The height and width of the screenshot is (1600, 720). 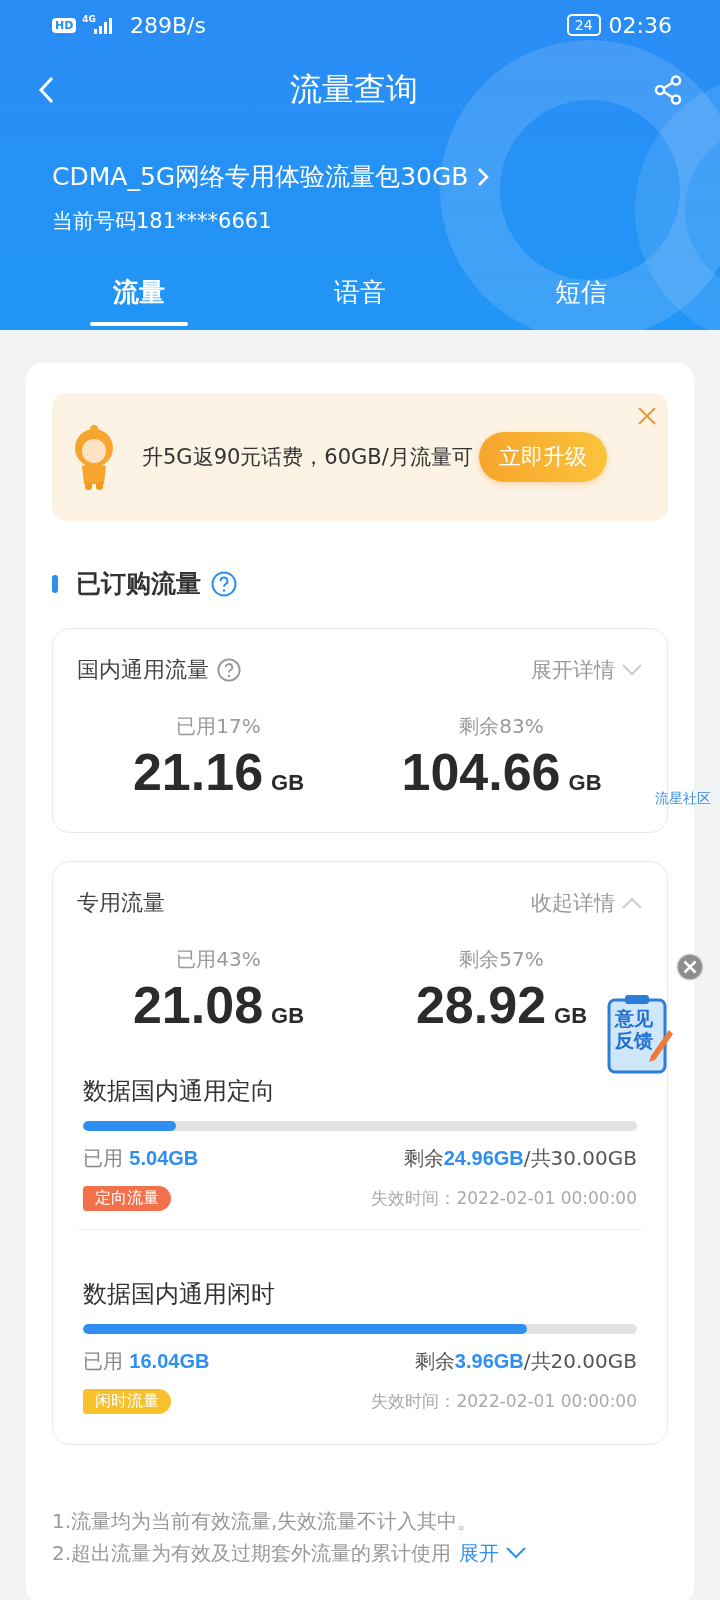 What do you see at coordinates (168, 25) in the screenshot?
I see `network-speed: 289B/s` at bounding box center [168, 25].